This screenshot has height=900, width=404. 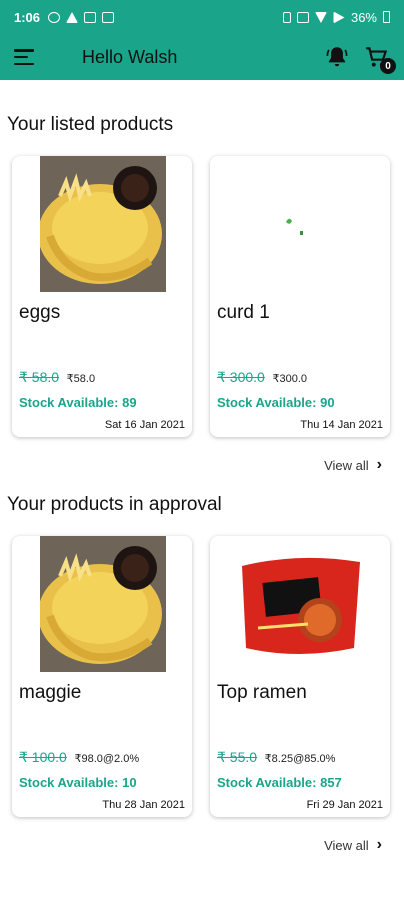 What do you see at coordinates (129, 402) in the screenshot?
I see `stock-value: 89` at bounding box center [129, 402].